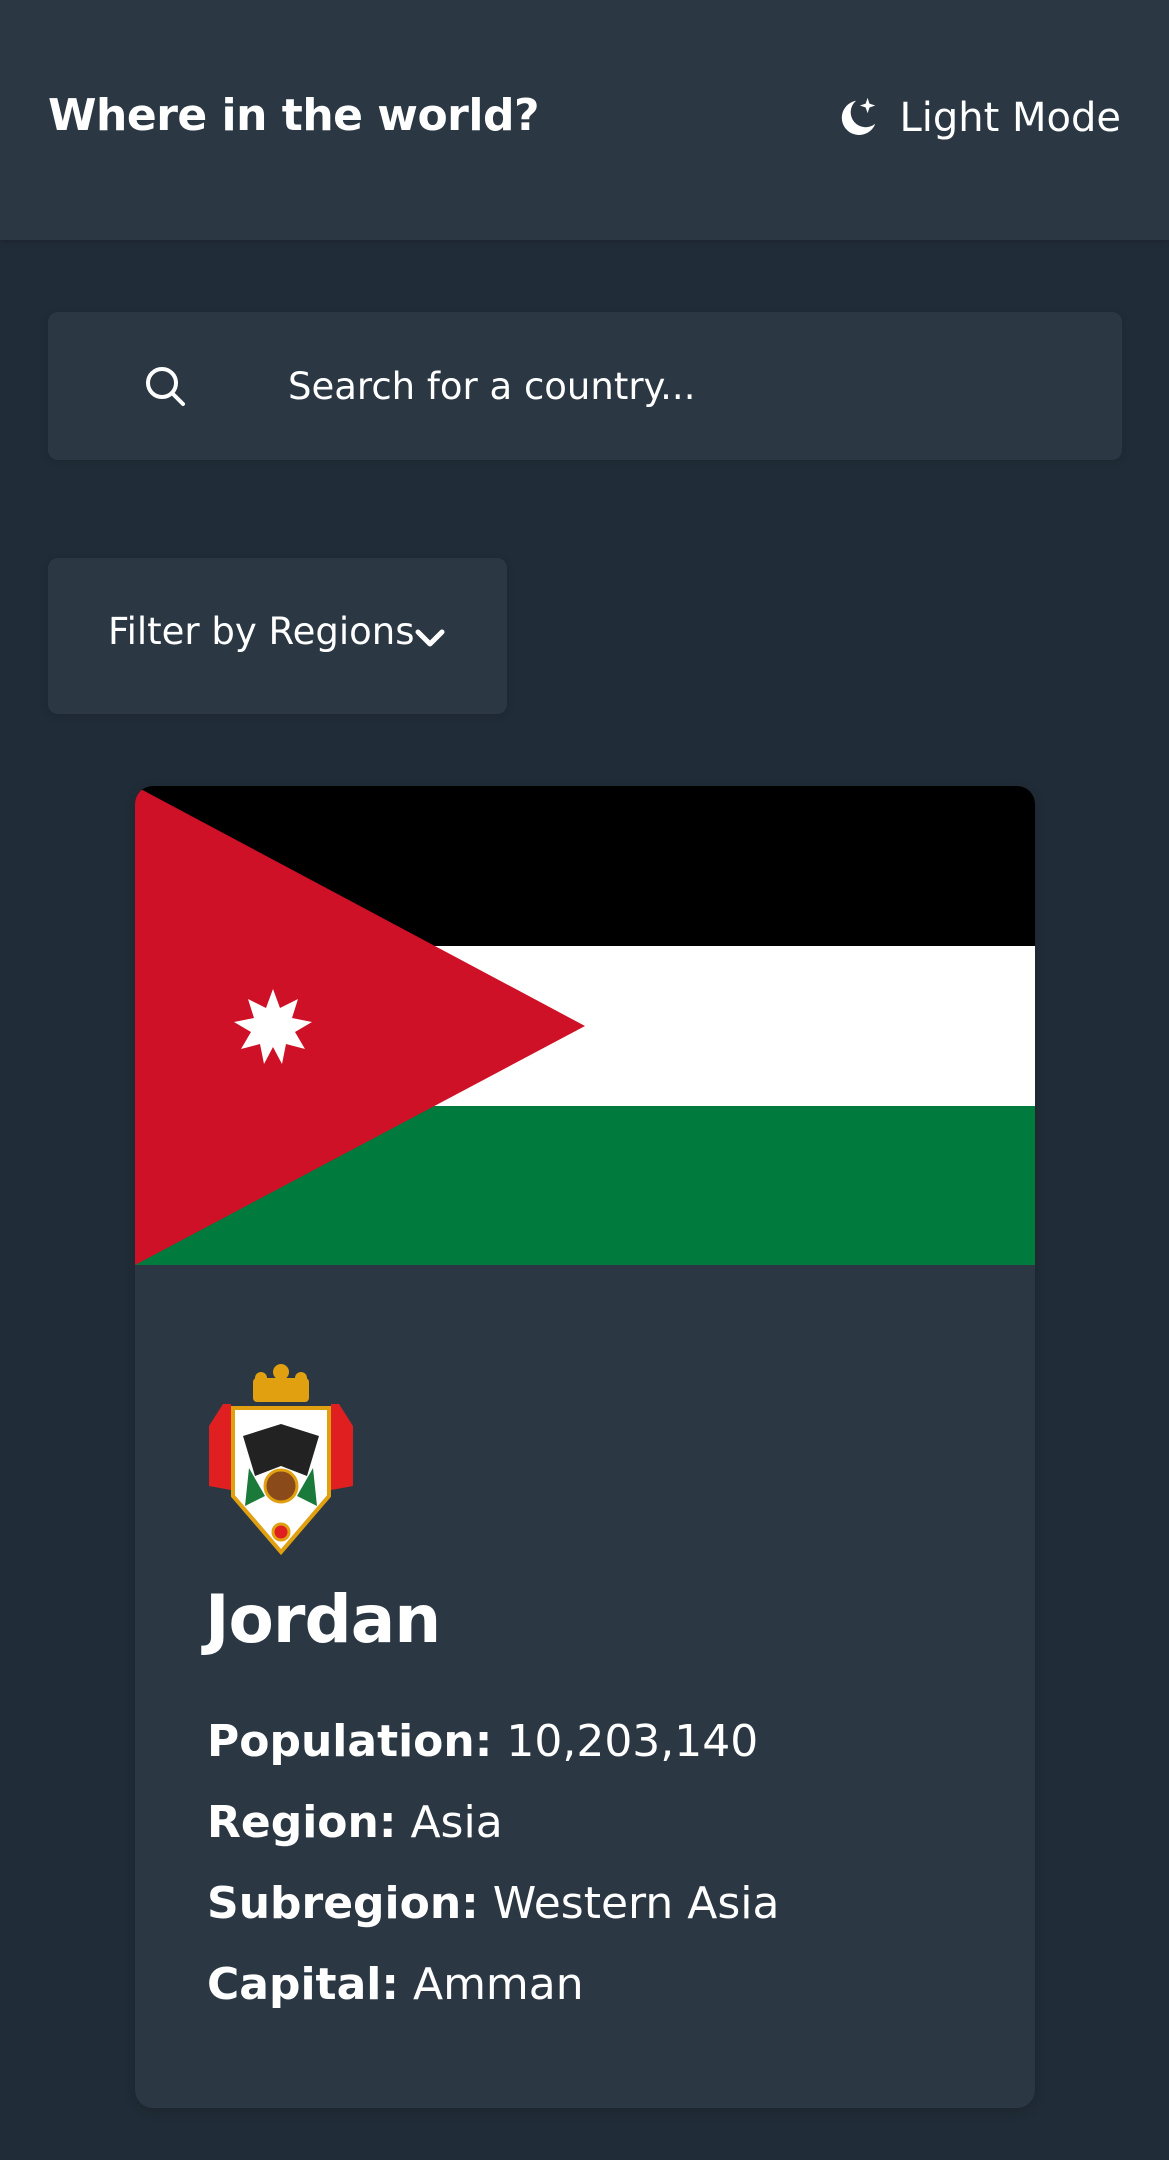  Describe the element at coordinates (584, 120) in the screenshot. I see `app-header: Where in the world? Light Mode` at that location.